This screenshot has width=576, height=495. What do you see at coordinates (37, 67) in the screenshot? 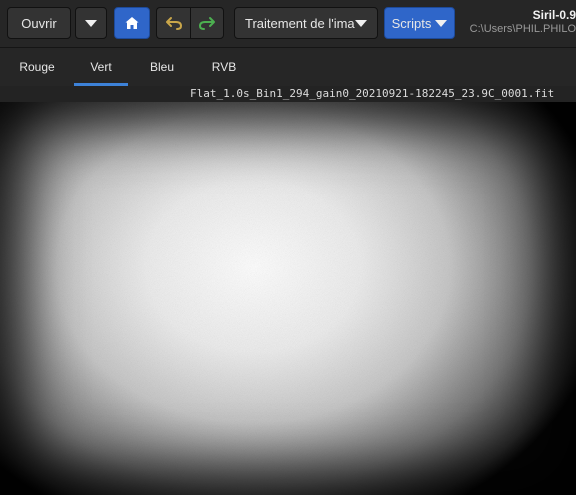
I see `tab-rouge: Rouge` at bounding box center [37, 67].